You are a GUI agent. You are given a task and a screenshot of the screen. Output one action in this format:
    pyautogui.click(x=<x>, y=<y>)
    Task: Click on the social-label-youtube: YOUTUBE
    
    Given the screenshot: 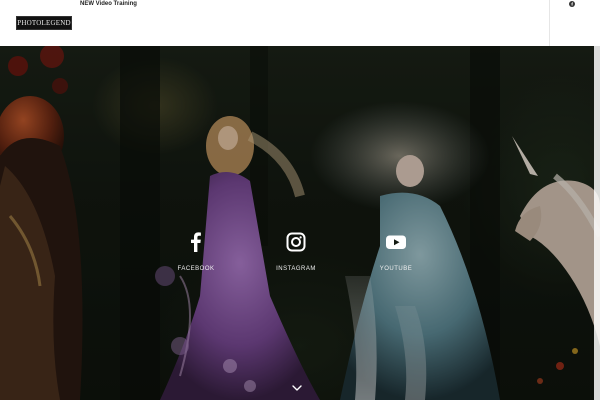 What is the action you would take?
    pyautogui.click(x=396, y=269)
    